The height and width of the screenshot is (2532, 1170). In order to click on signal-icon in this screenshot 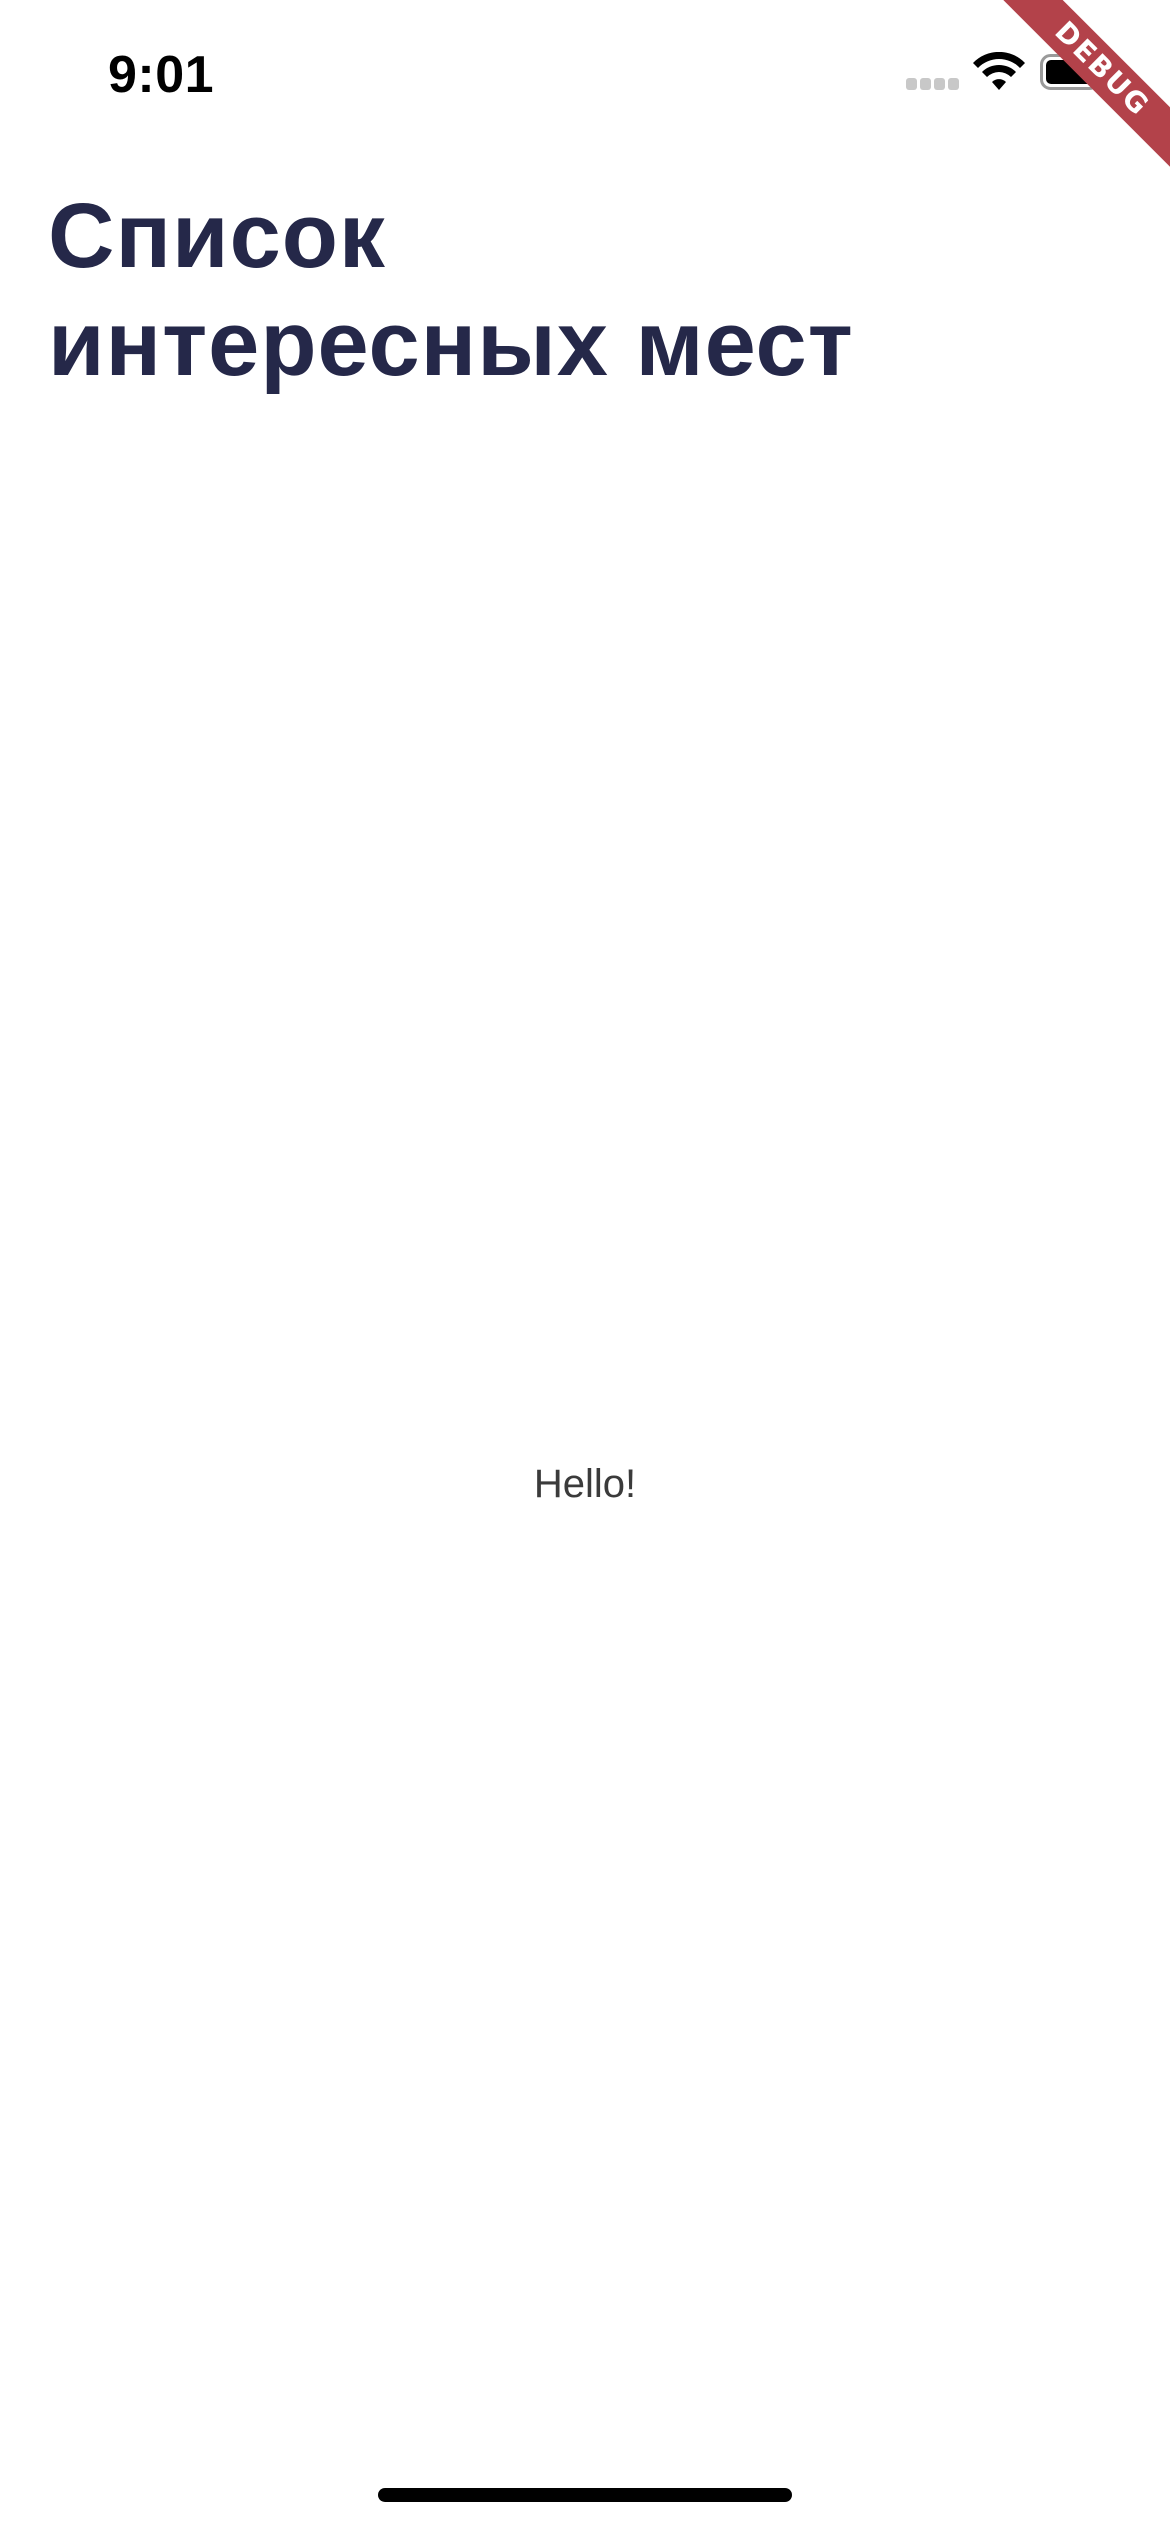, I will do `click(933, 84)`.